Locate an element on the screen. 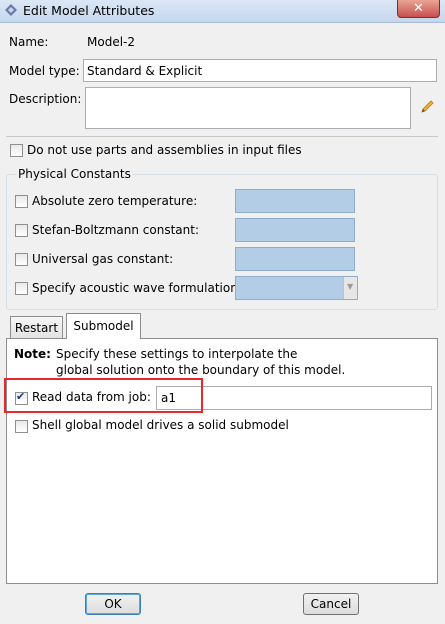 The image size is (445, 624). chevron-down-icon: ▼ is located at coordinates (350, 286).